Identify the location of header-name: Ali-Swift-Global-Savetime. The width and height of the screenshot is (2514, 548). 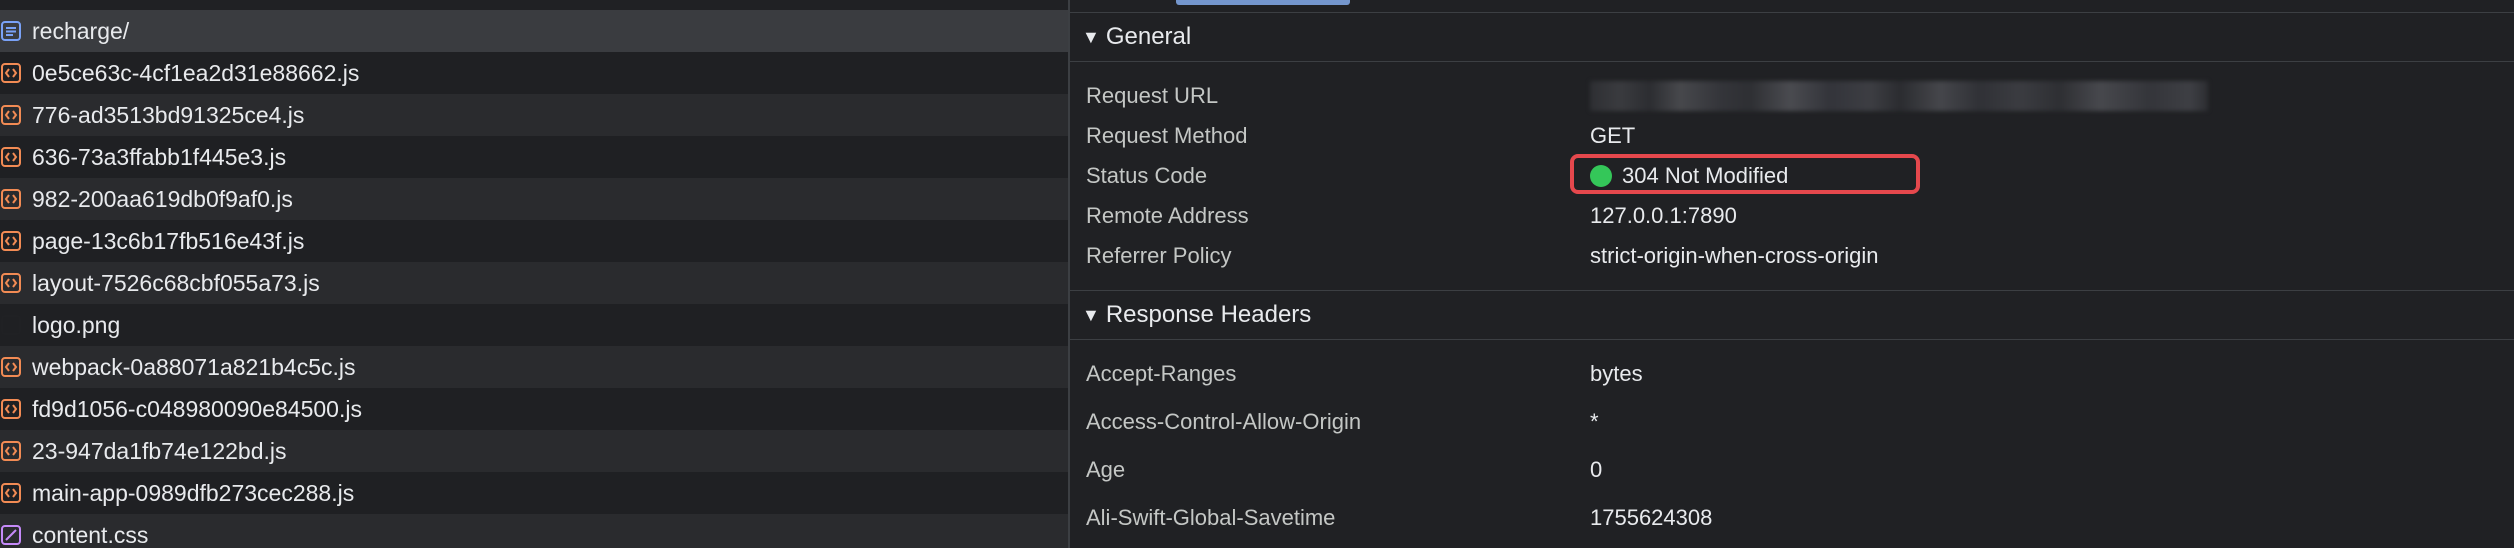
(1211, 517).